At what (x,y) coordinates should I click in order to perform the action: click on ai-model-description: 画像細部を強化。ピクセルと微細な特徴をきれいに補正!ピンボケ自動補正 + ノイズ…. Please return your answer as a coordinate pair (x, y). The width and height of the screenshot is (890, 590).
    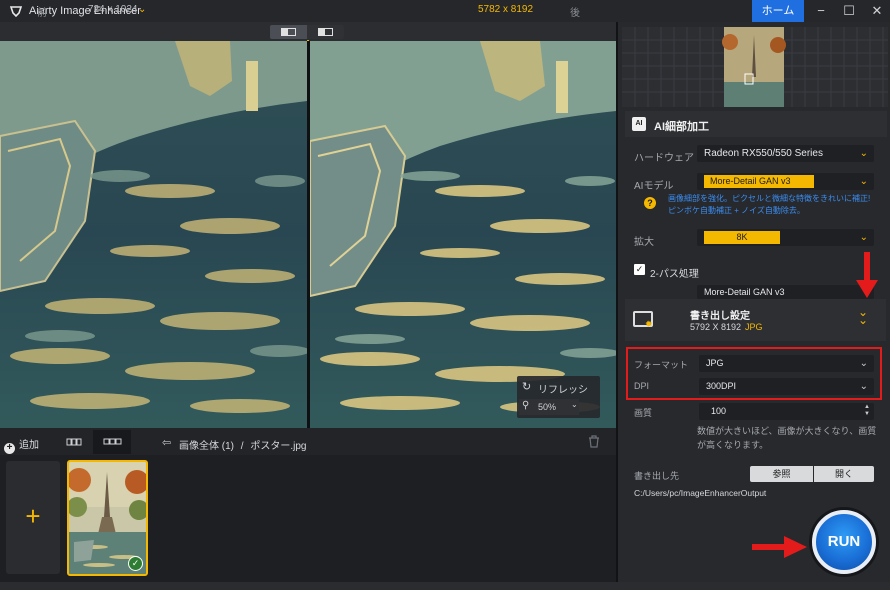
    Looking at the image, I should click on (769, 204).